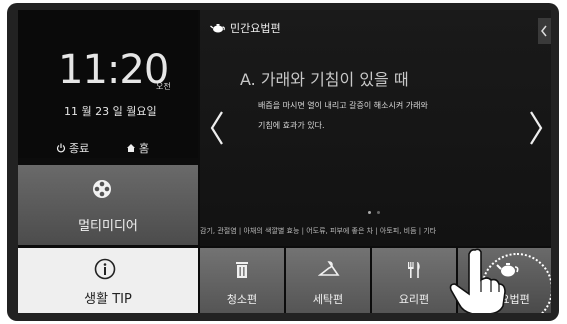 The height and width of the screenshot is (324, 567). Describe the element at coordinates (328, 280) in the screenshot. I see `tab-laundry: 세탁편` at that location.